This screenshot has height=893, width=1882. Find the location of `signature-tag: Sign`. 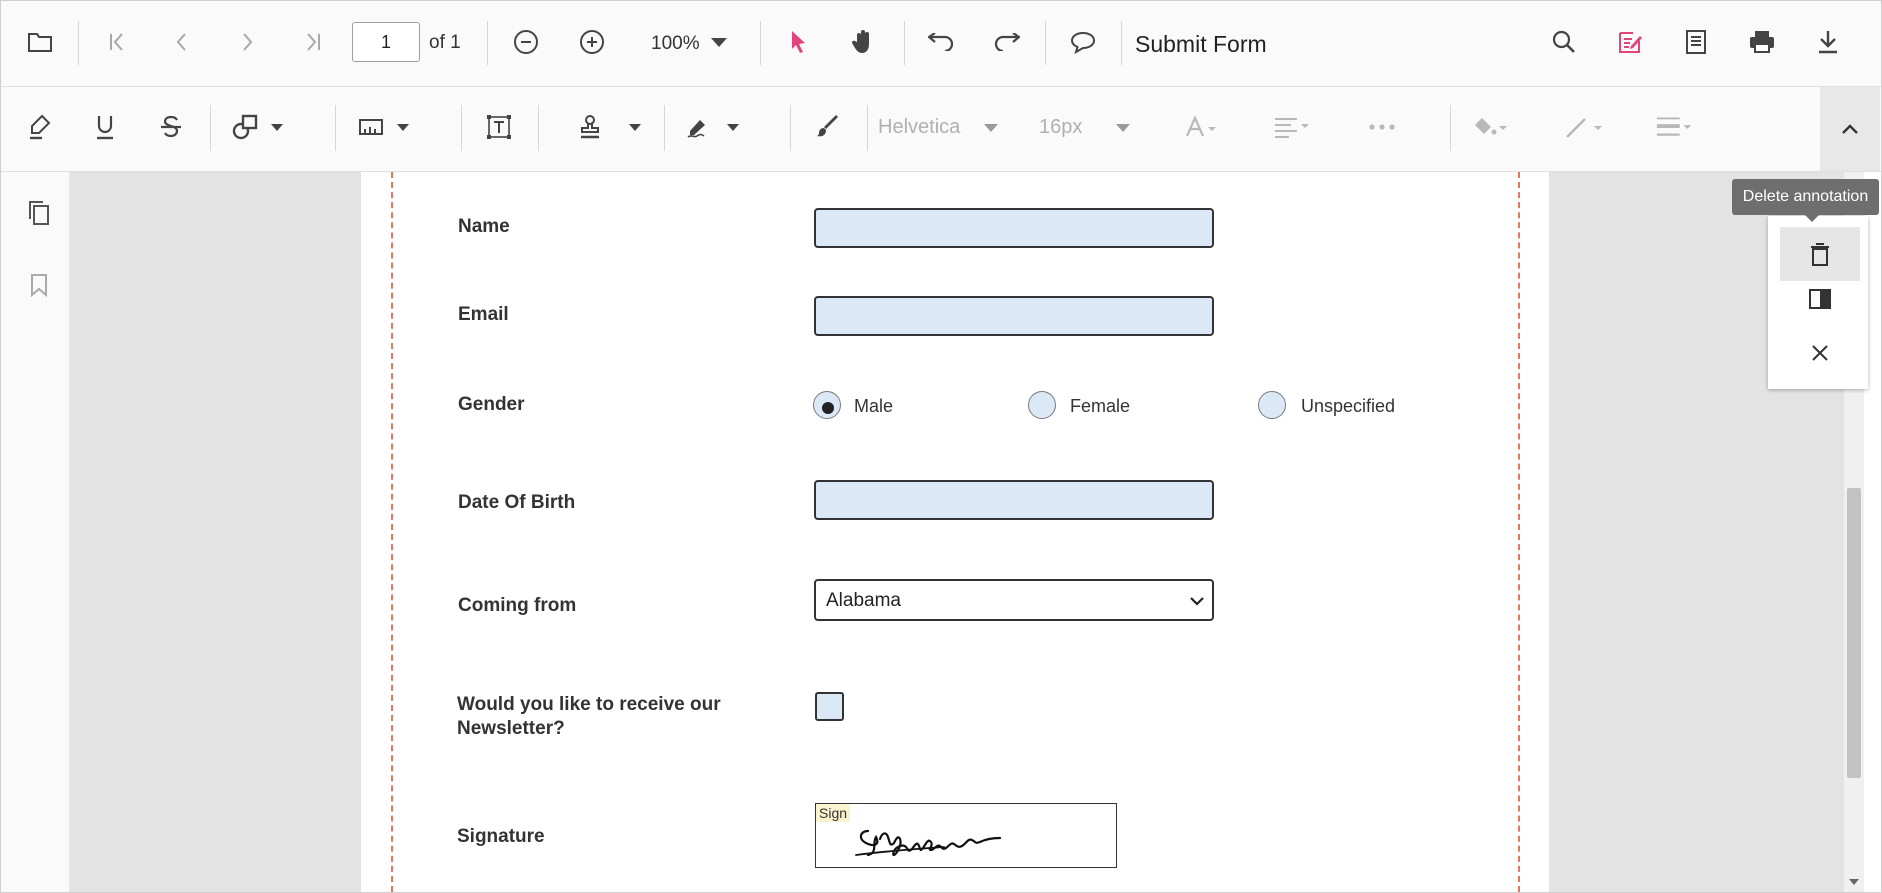

signature-tag: Sign is located at coordinates (833, 813).